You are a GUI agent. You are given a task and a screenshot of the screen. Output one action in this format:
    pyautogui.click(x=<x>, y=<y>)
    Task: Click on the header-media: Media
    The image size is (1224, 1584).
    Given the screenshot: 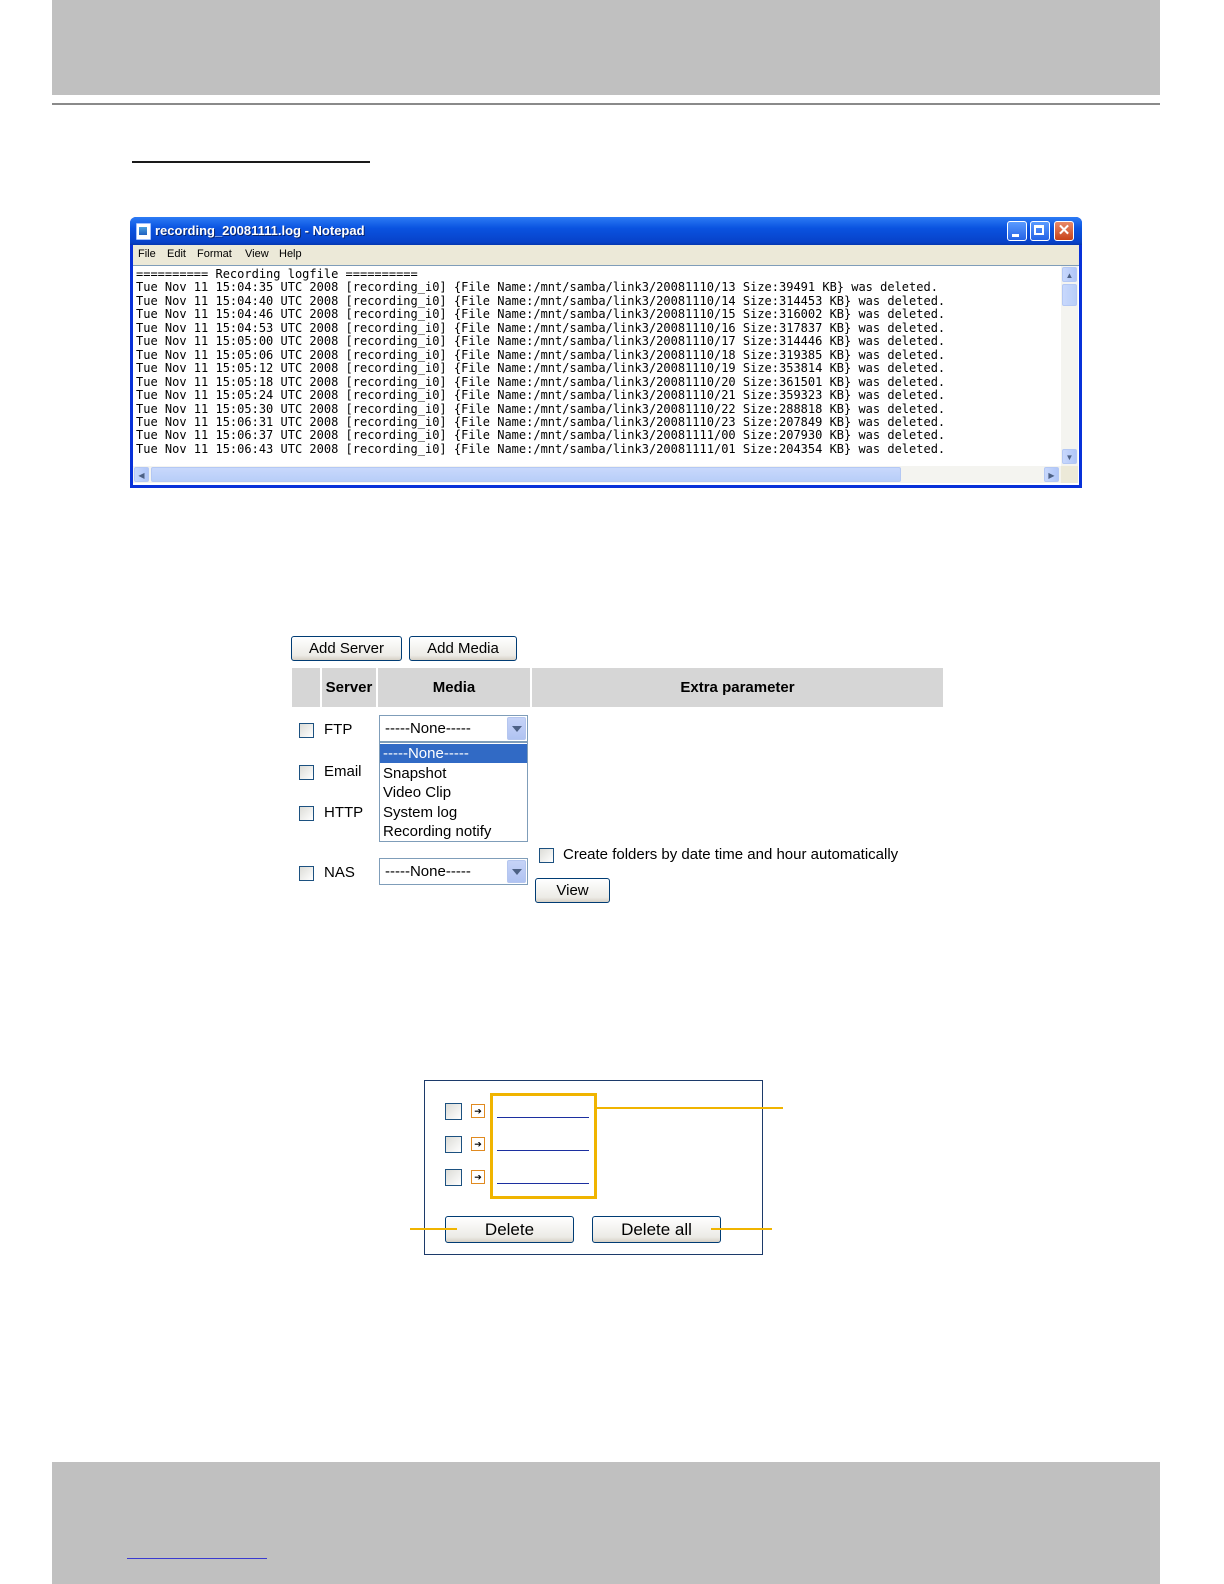 What is the action you would take?
    pyautogui.click(x=454, y=687)
    